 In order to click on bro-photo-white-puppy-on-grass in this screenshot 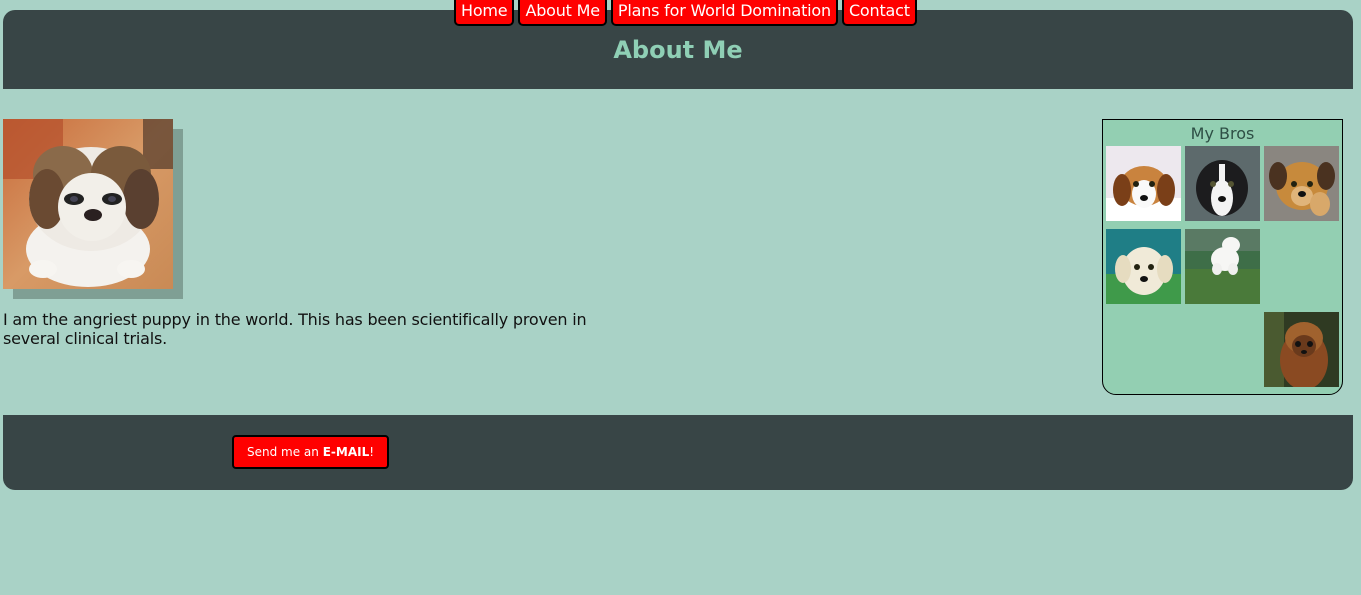, I will do `click(1222, 266)`.